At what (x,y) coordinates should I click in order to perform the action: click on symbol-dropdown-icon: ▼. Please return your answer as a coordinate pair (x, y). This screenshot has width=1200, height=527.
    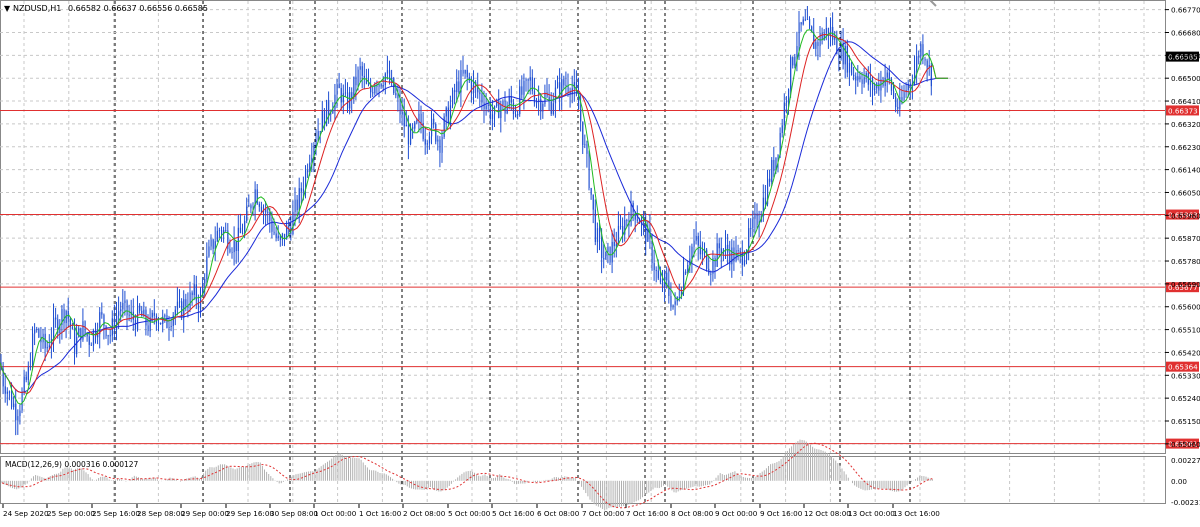
    Looking at the image, I should click on (7, 8).